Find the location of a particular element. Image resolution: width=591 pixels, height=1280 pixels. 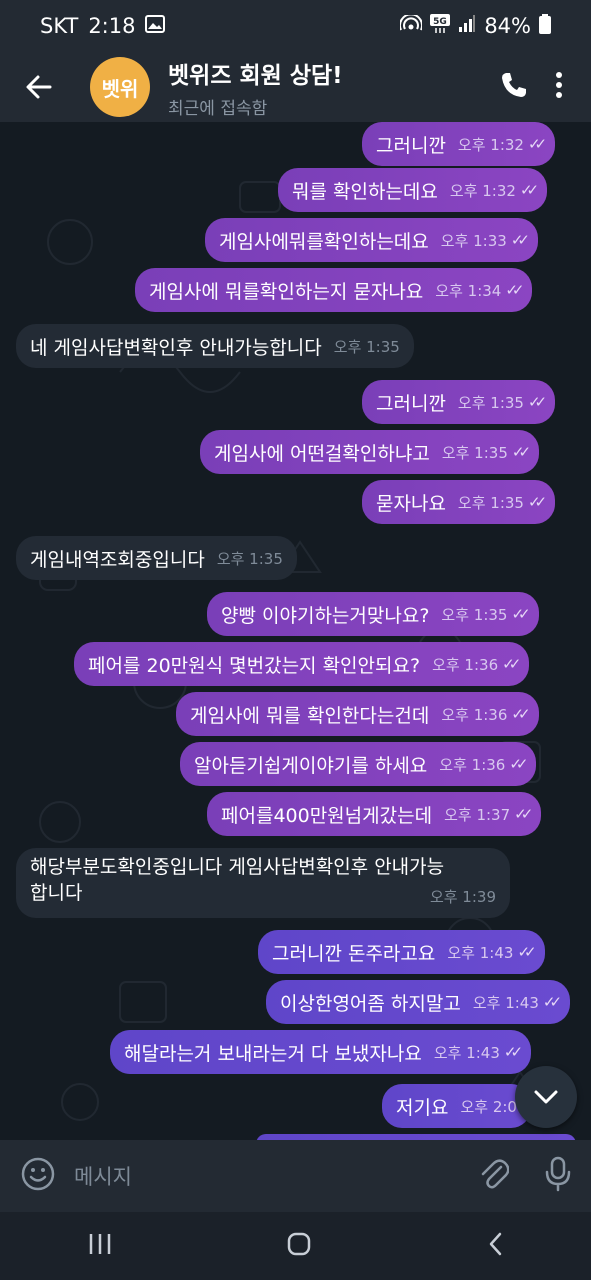

message-bubble: 묻자나요 오후 1:35 ✓✓ is located at coordinates (459, 502).